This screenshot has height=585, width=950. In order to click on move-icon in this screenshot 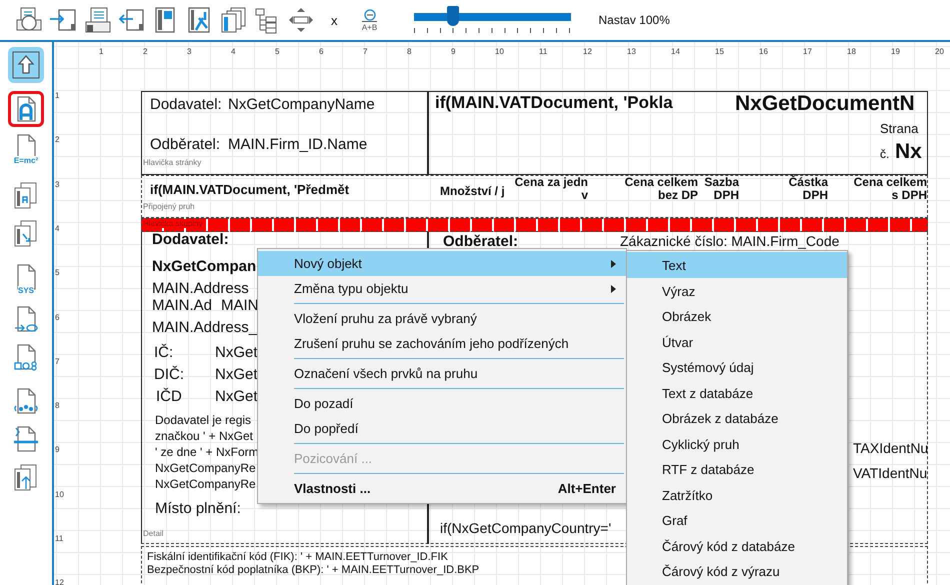, I will do `click(301, 20)`.